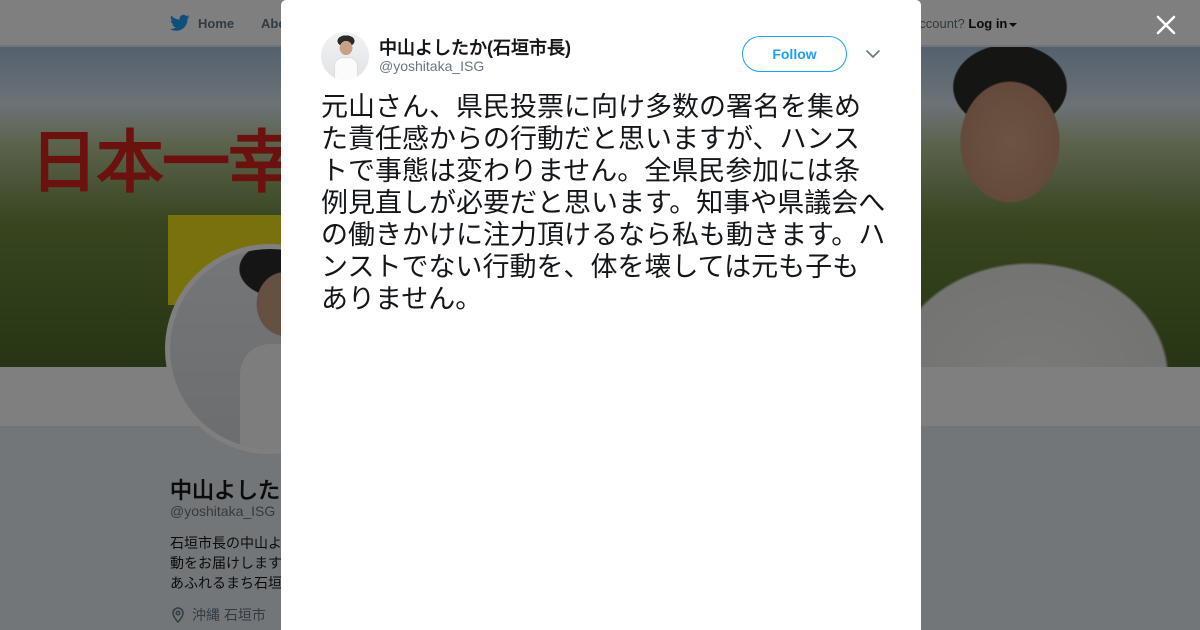 The width and height of the screenshot is (1200, 630). What do you see at coordinates (794, 54) in the screenshot?
I see `follow-button: Follow` at bounding box center [794, 54].